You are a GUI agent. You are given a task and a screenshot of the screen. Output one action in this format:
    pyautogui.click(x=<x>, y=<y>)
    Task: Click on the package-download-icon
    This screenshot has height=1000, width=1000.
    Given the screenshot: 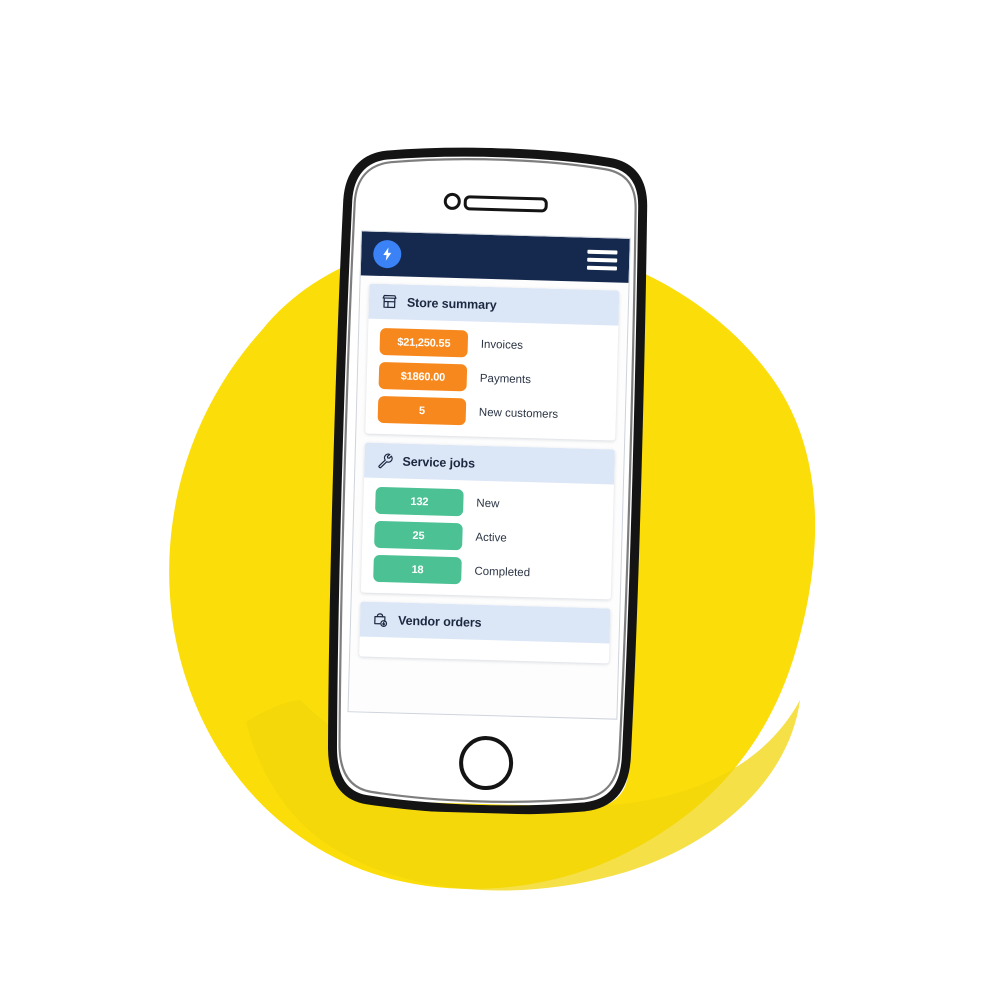 What is the action you would take?
    pyautogui.click(x=380, y=619)
    